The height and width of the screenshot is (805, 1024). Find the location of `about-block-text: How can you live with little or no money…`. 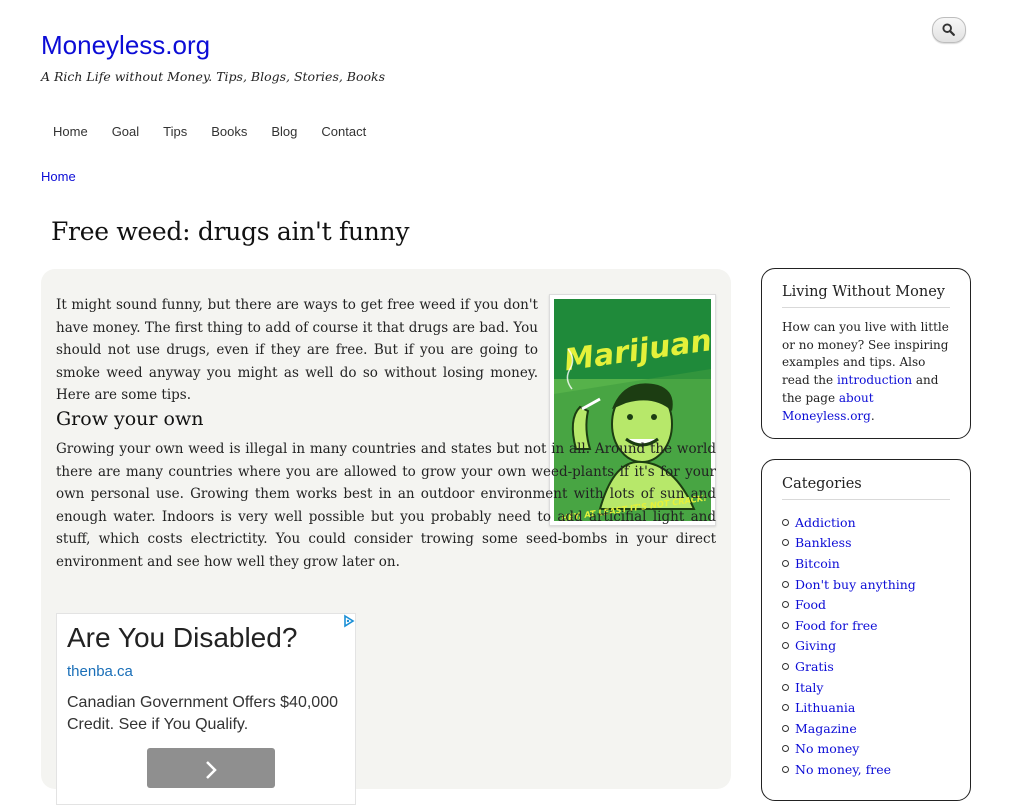

about-block-text: How can you live with little or no money… is located at coordinates (865, 371).